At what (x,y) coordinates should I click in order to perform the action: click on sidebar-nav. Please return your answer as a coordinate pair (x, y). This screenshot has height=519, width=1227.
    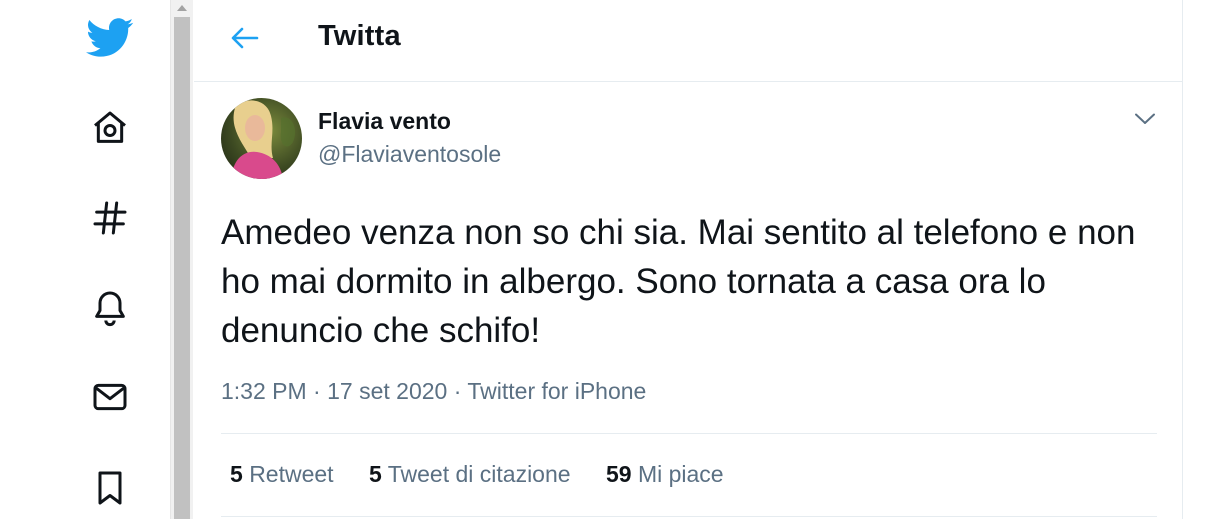
    Looking at the image, I should click on (85, 259).